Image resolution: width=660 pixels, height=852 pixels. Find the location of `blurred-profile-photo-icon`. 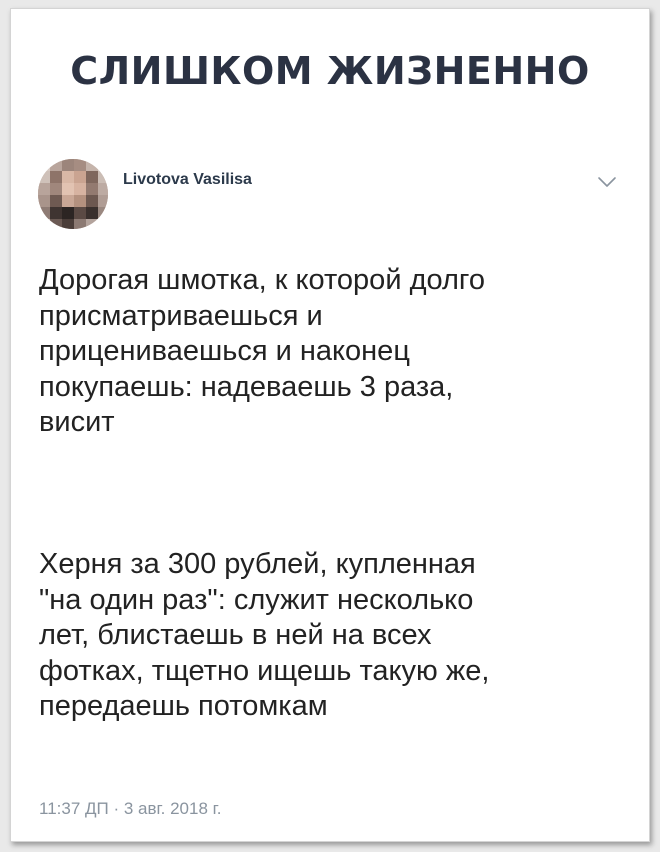

blurred-profile-photo-icon is located at coordinates (73, 194).